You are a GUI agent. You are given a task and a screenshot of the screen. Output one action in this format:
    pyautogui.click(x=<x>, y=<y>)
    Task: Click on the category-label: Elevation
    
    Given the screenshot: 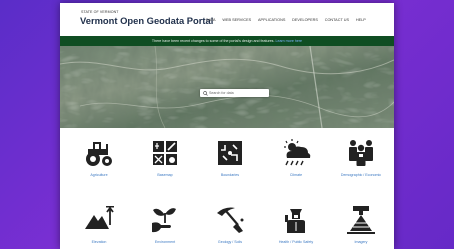 What is the action you would take?
    pyautogui.click(x=99, y=242)
    